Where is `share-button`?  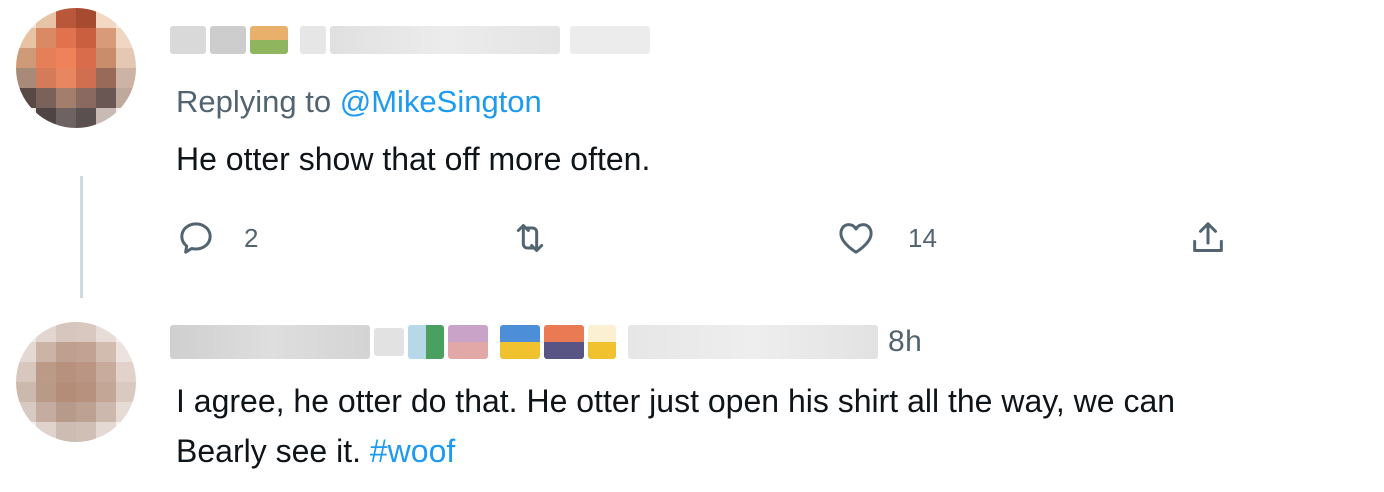 share-button is located at coordinates (1208, 238).